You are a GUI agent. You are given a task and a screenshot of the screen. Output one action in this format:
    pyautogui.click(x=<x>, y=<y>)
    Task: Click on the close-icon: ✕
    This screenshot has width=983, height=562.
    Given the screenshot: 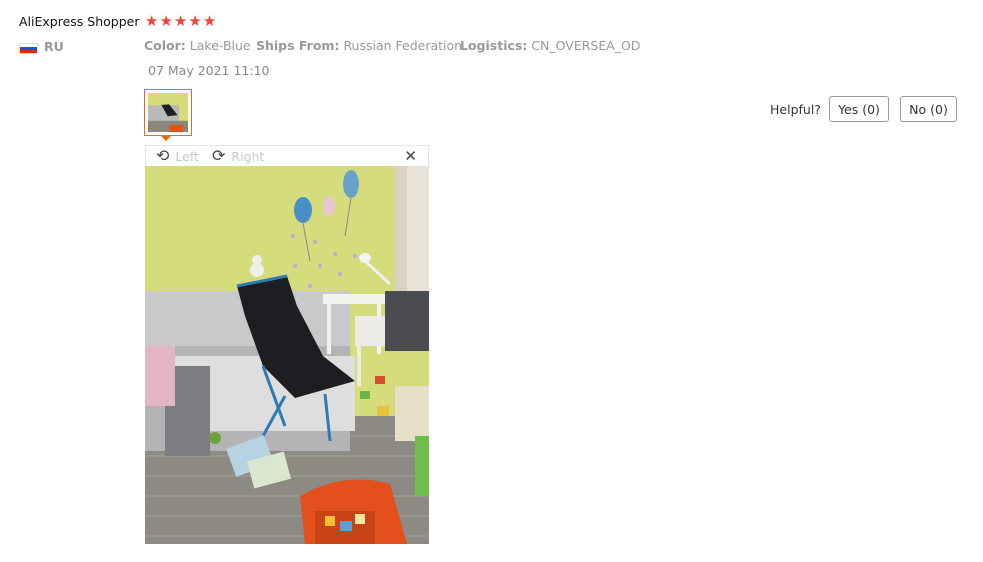 What is the action you would take?
    pyautogui.click(x=410, y=156)
    